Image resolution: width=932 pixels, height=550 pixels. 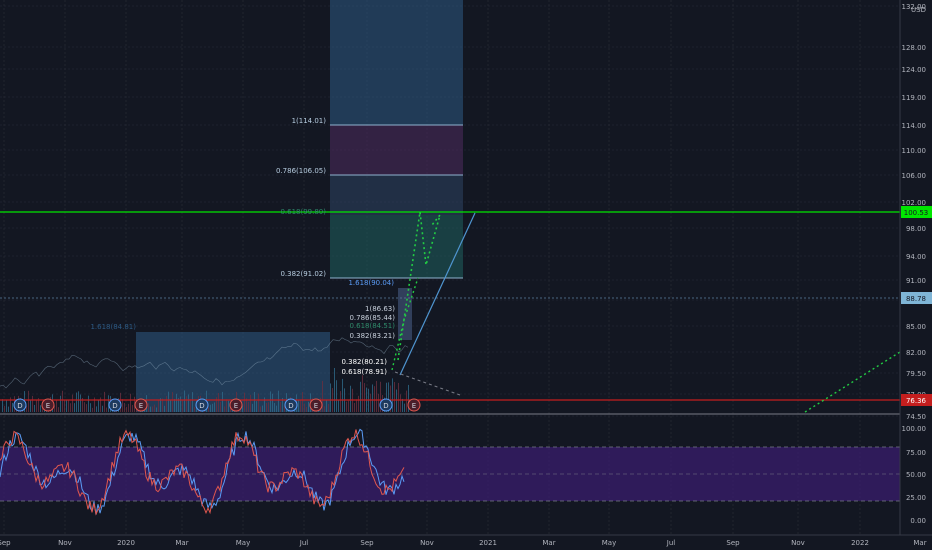 I want to click on fib-label: 0.618(84.51), so click(x=372, y=326).